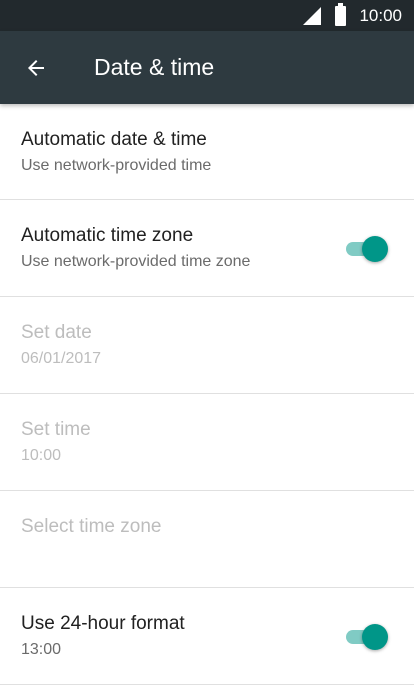  I want to click on page-title: Date & time, so click(154, 67).